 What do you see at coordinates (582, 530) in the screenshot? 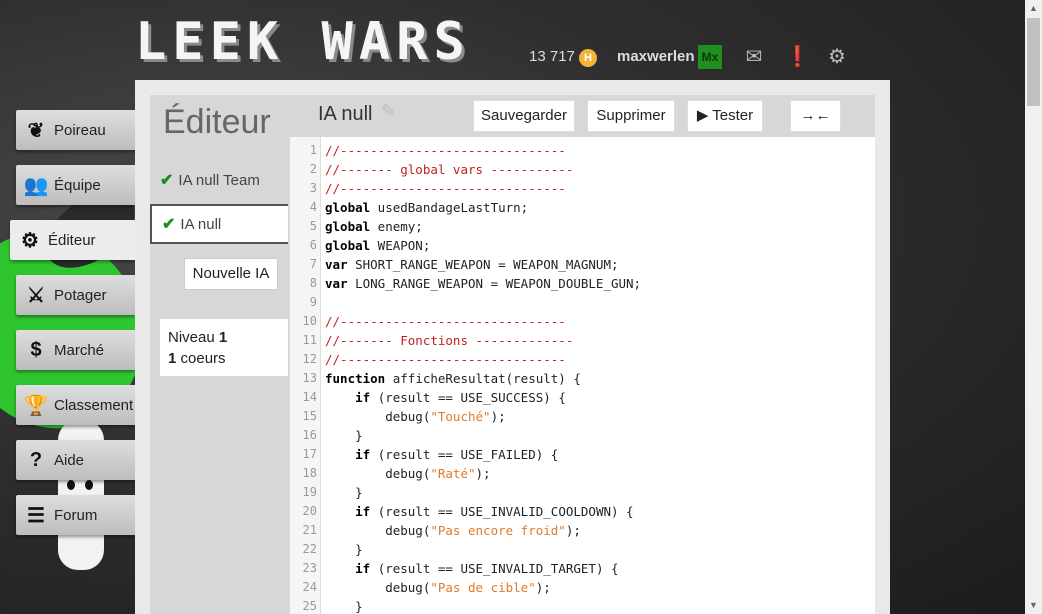
I see `code-line: 21 debug("Pas encore froid");` at bounding box center [582, 530].